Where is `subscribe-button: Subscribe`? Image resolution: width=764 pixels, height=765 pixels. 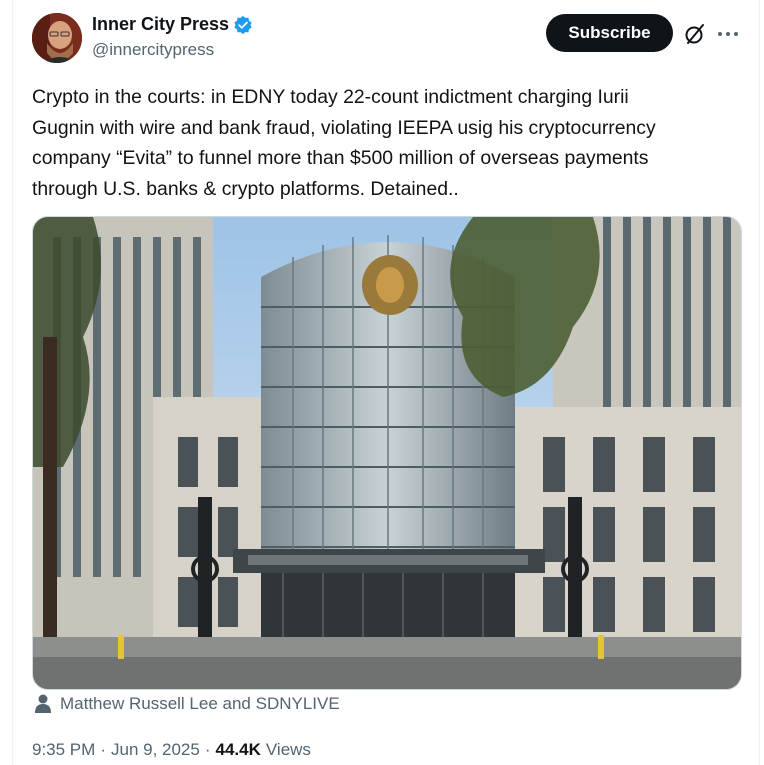 subscribe-button: Subscribe is located at coordinates (609, 33).